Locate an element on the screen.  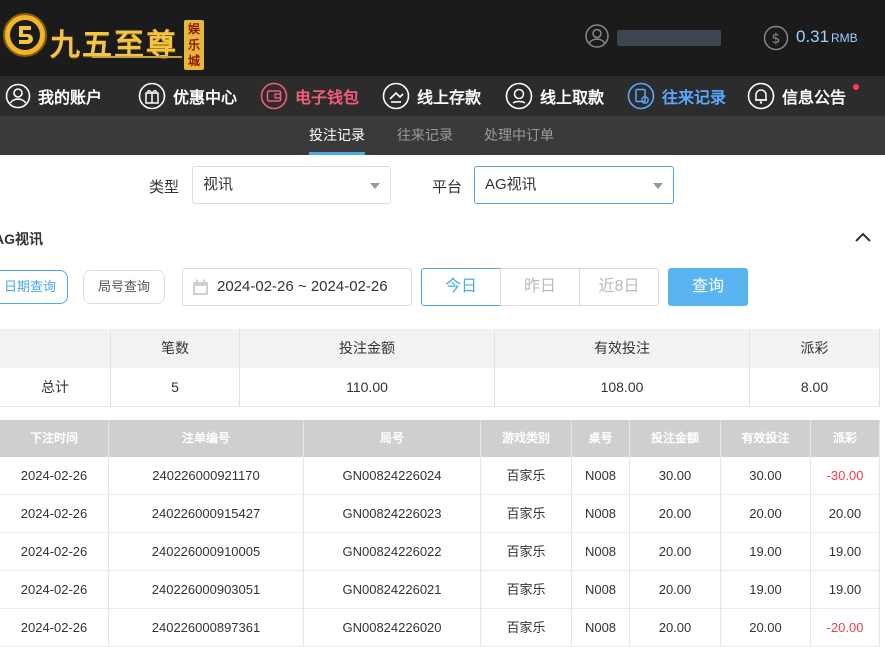
nav-online-deposit: 线上存款 is located at coordinates (431, 96).